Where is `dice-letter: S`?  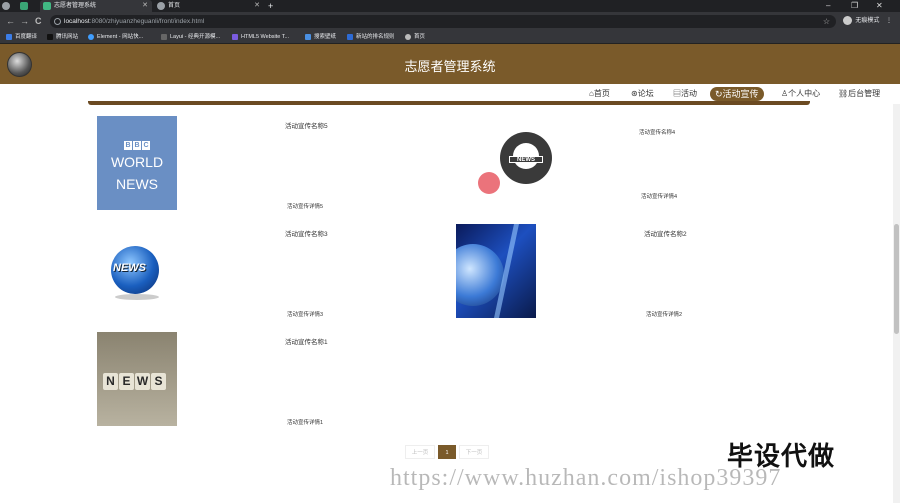 dice-letter: S is located at coordinates (158, 381).